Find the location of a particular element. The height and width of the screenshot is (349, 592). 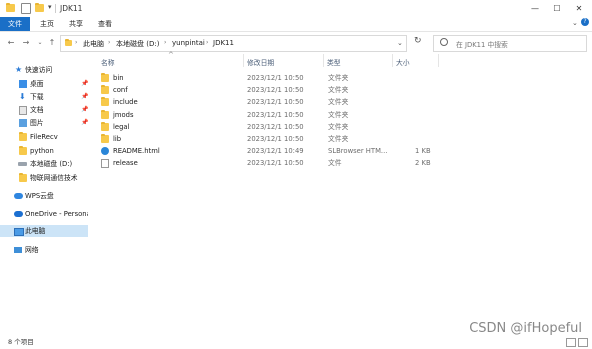

sidebar-item-filerecv: FileRecv is located at coordinates (44, 137).